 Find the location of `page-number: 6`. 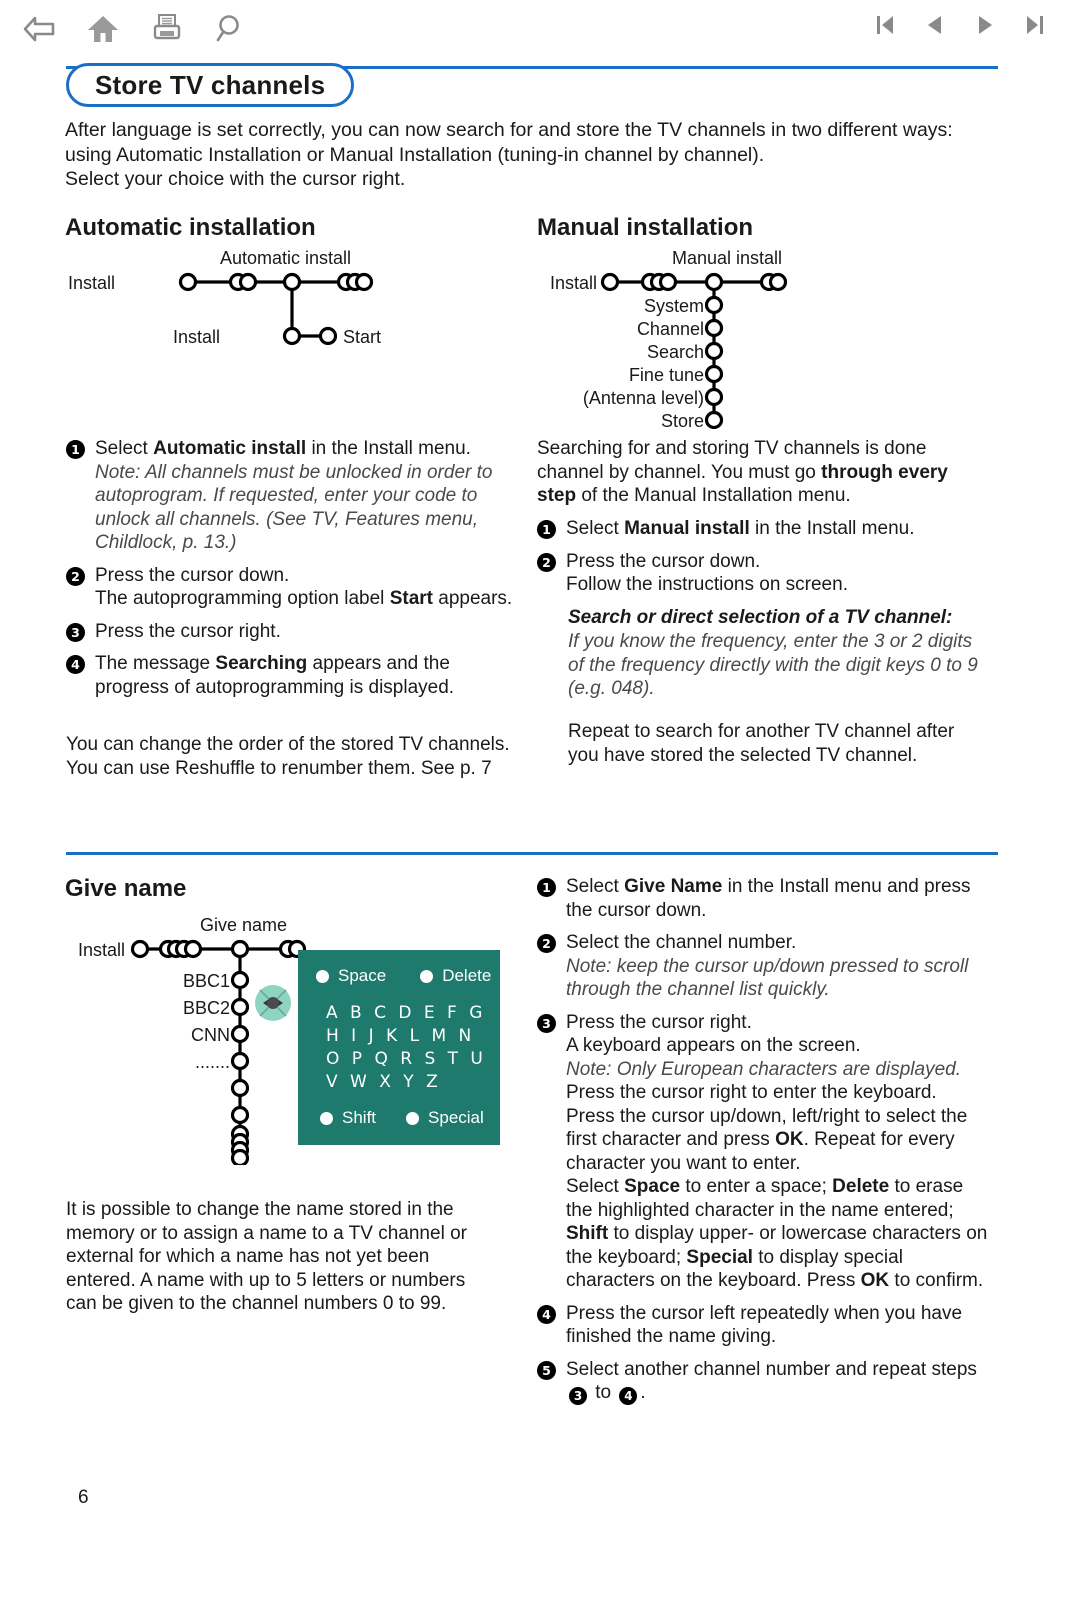

page-number: 6 is located at coordinates (83, 1497).